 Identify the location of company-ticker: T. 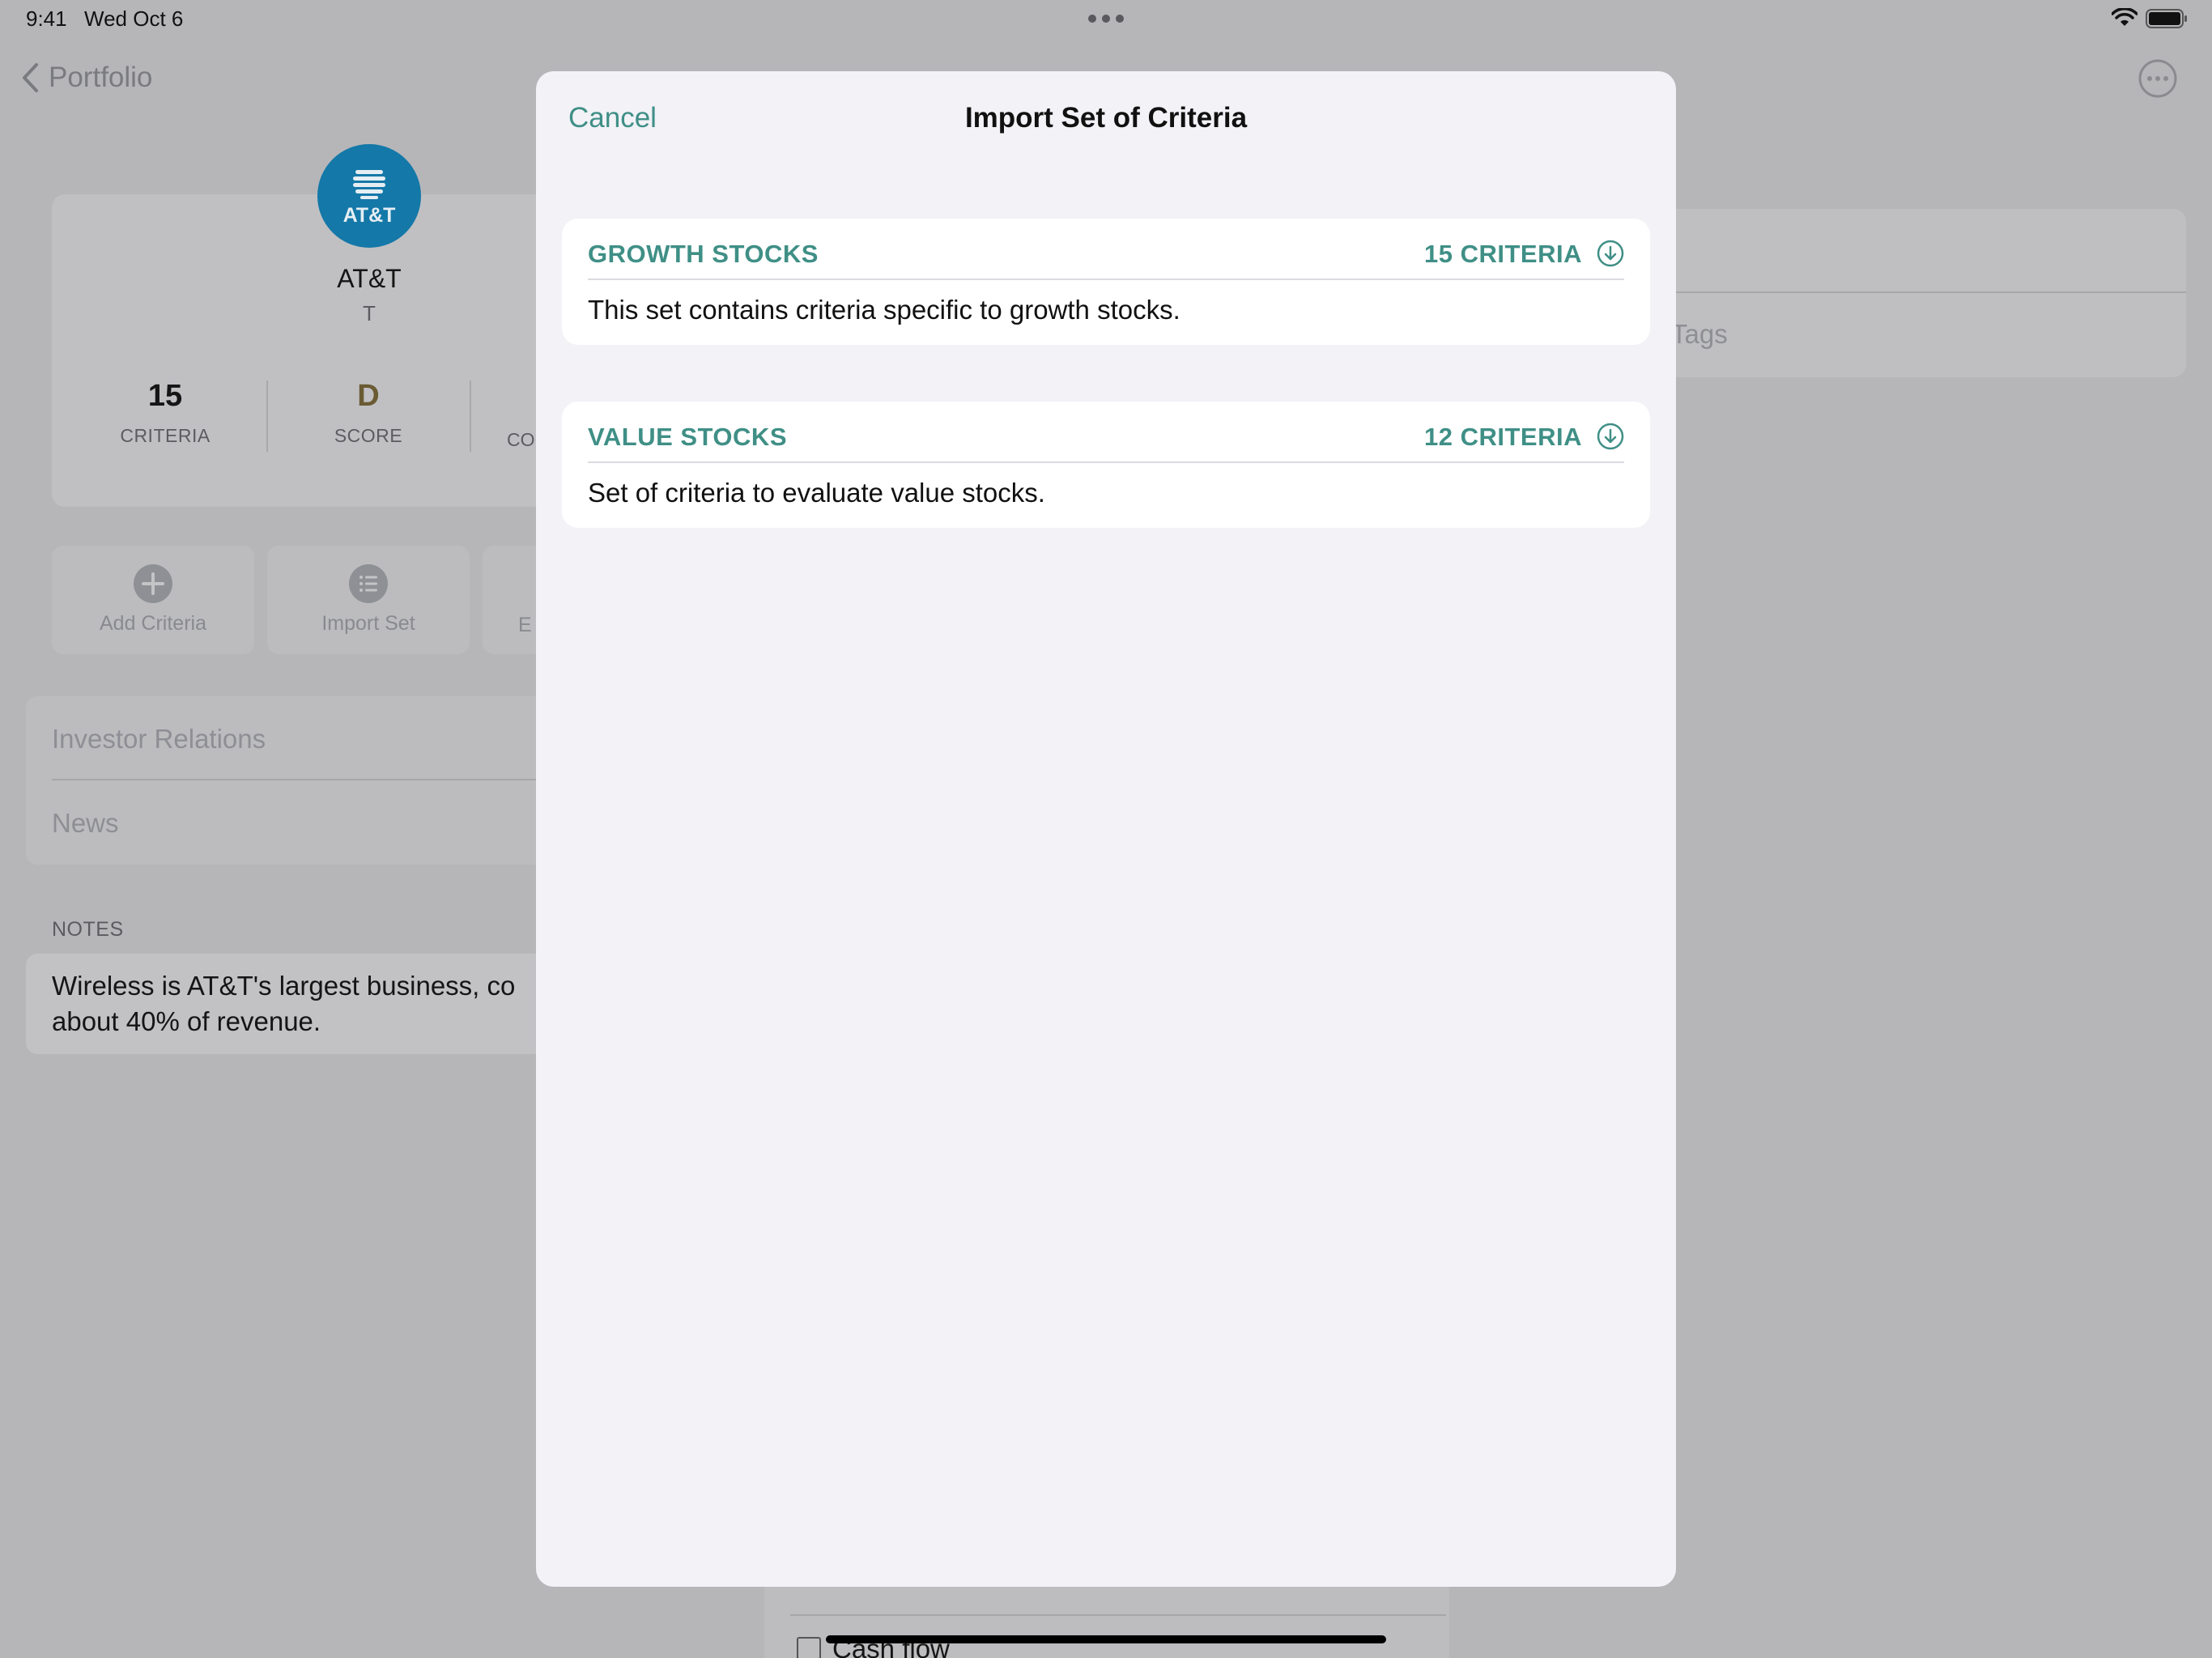
(370, 313).